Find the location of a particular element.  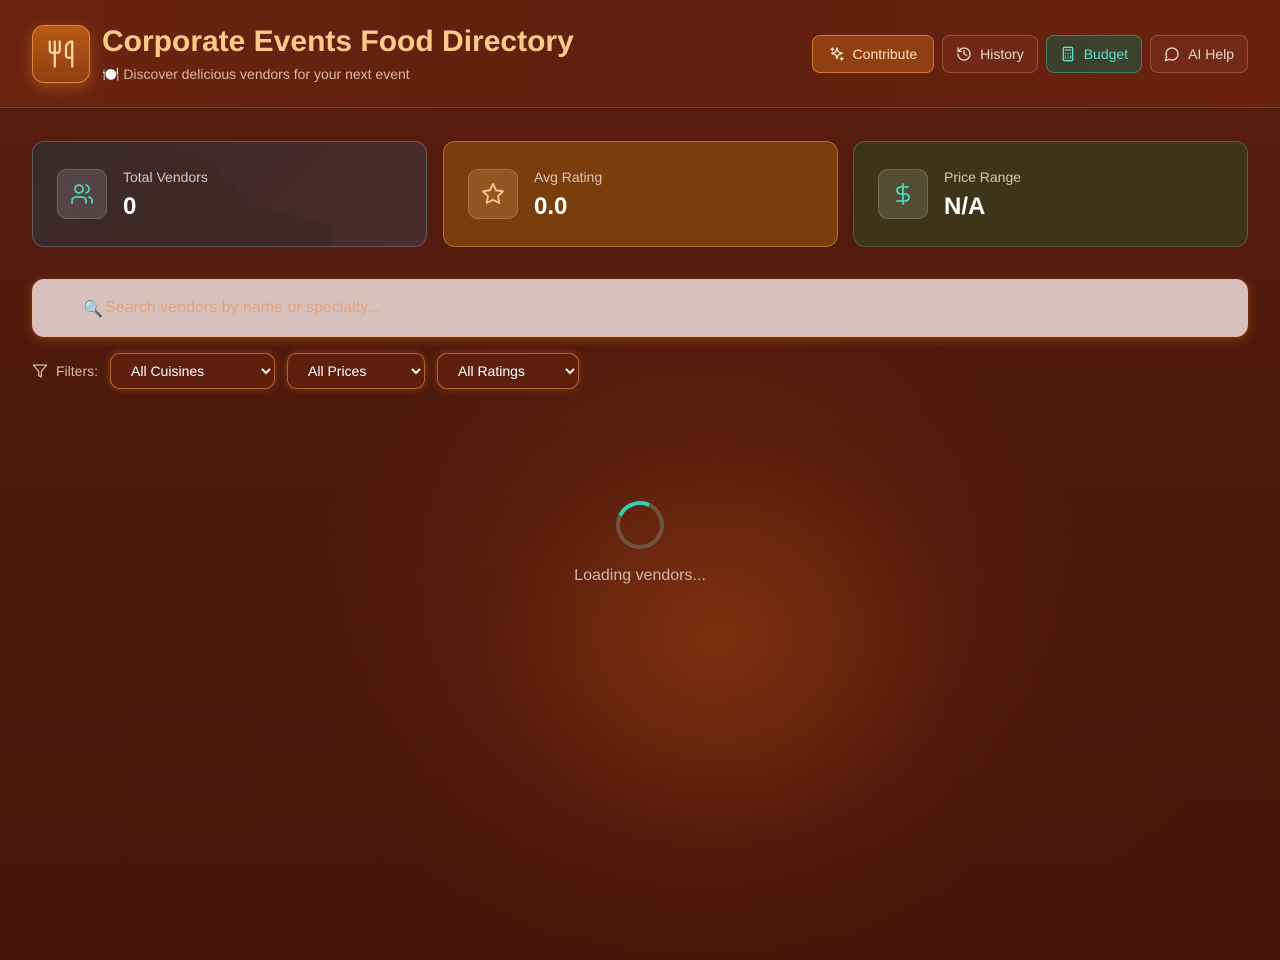

history-button: History is located at coordinates (990, 54).